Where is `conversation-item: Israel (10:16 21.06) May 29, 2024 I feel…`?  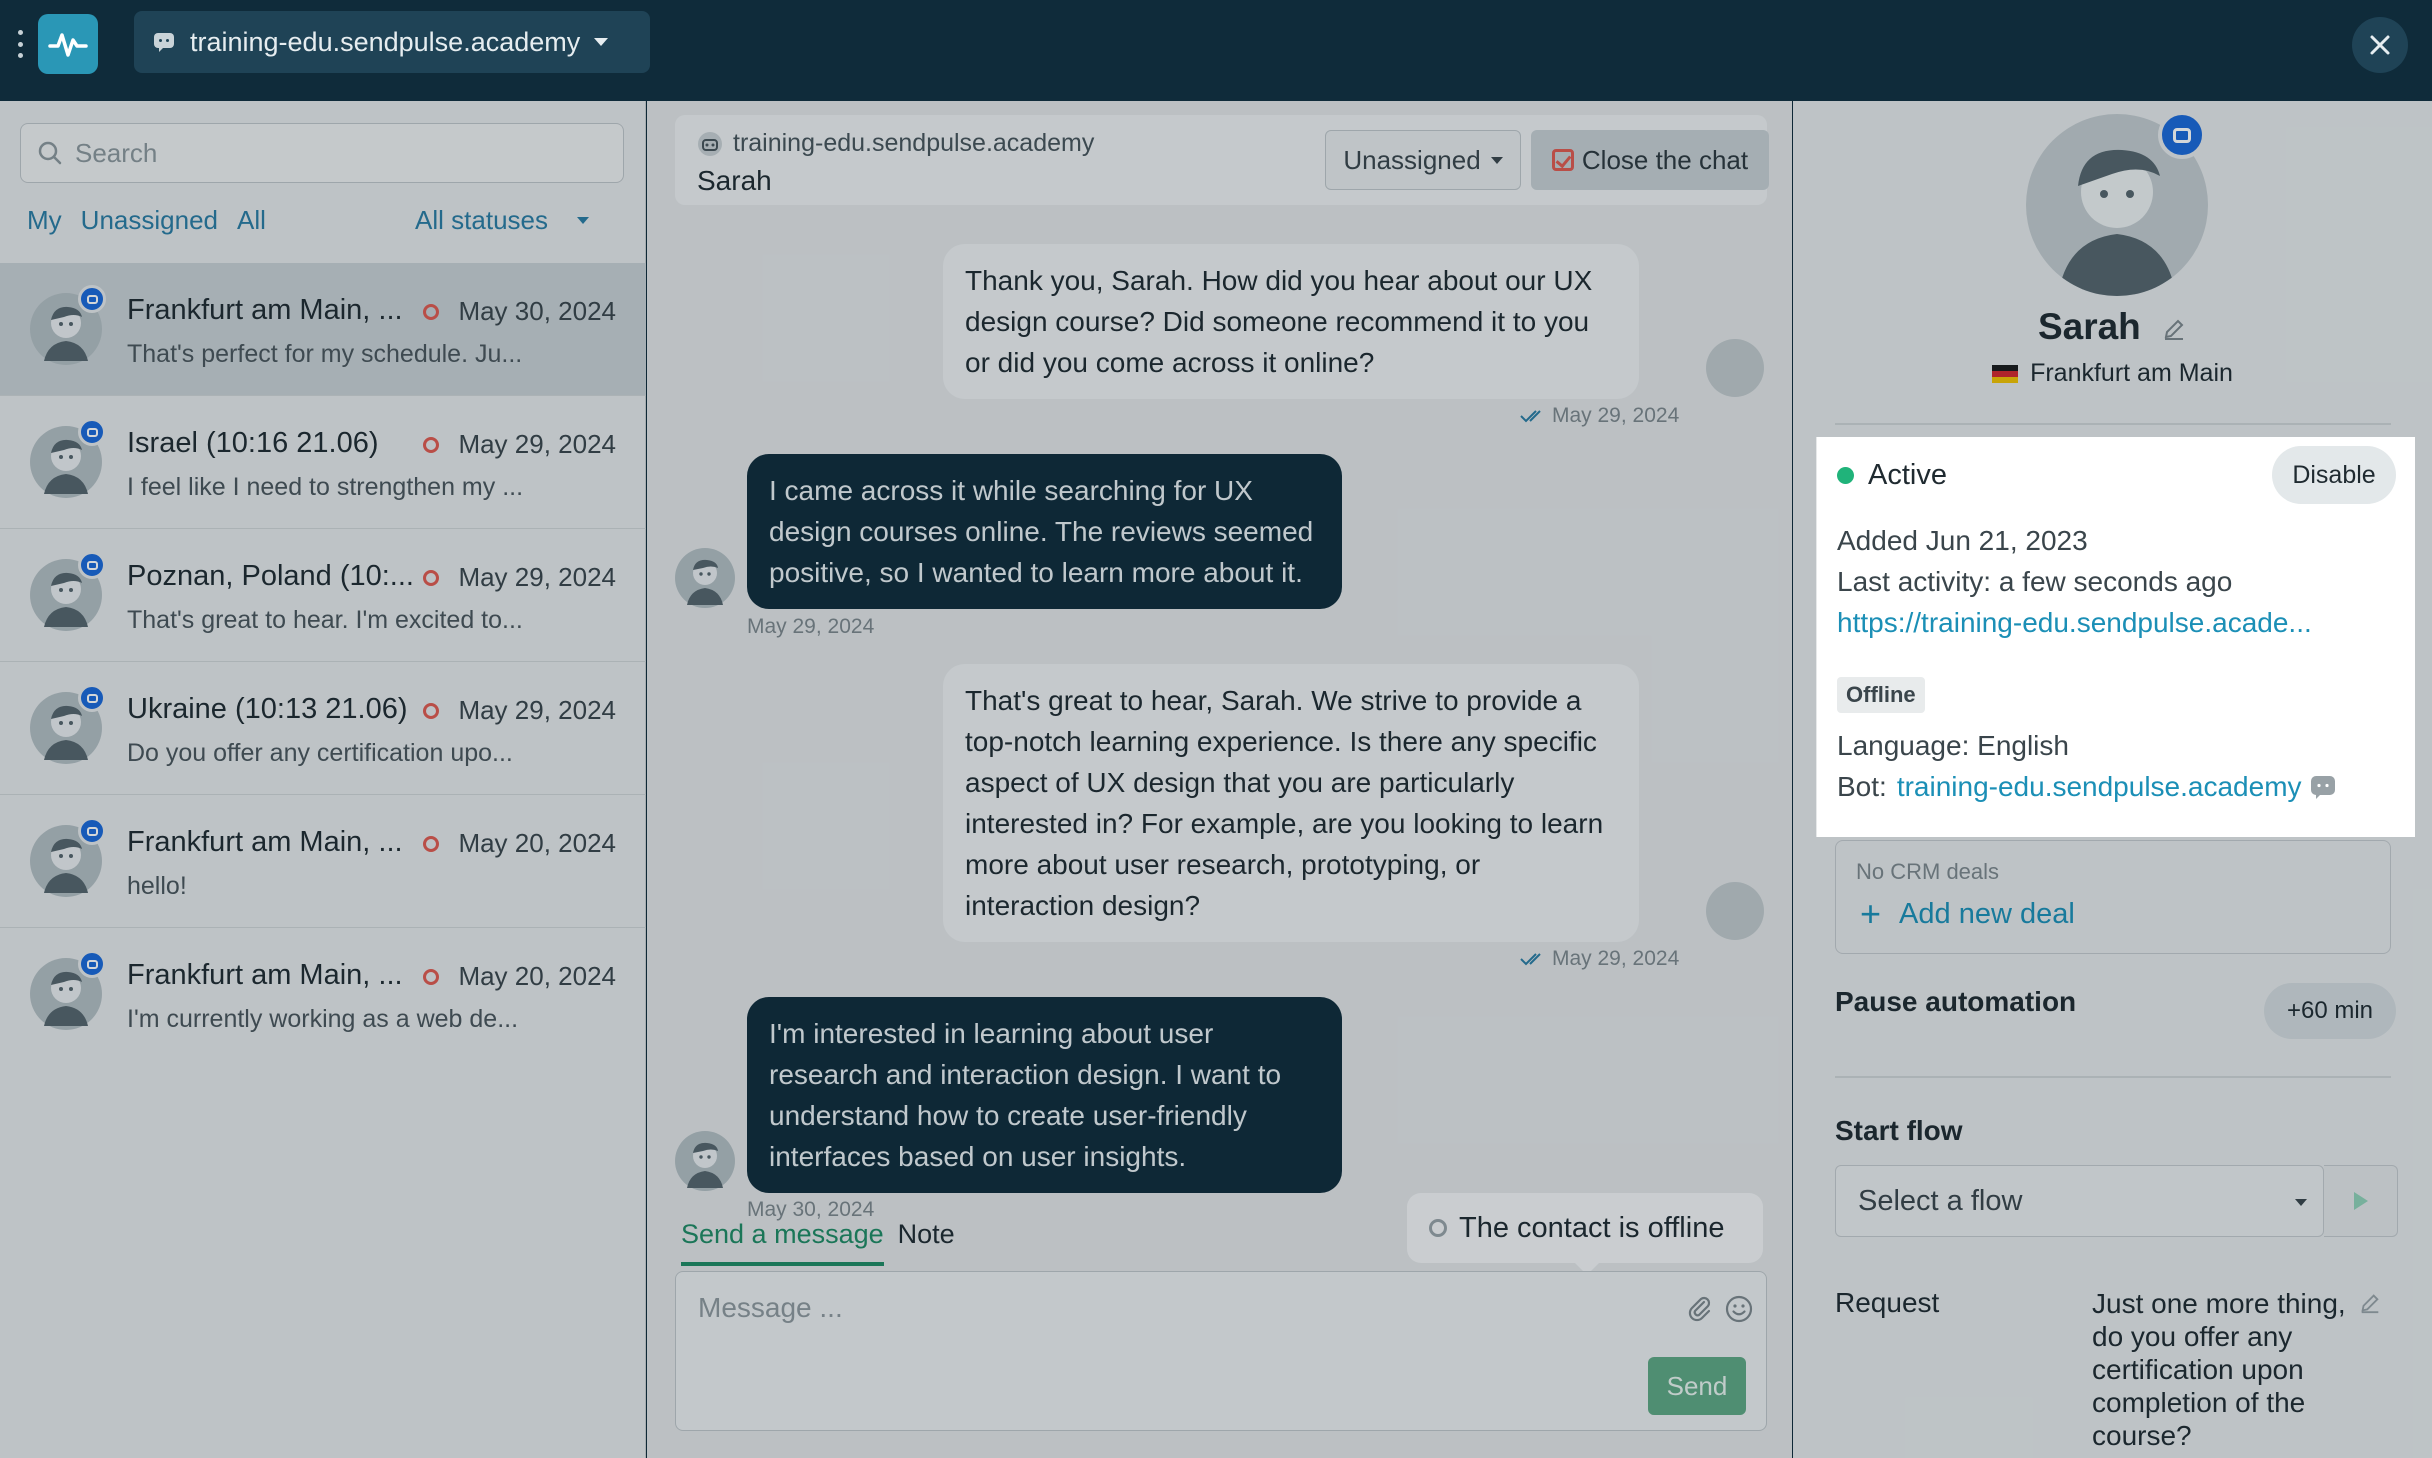 conversation-item: Israel (10:16 21.06) May 29, 2024 I feel… is located at coordinates (323, 462).